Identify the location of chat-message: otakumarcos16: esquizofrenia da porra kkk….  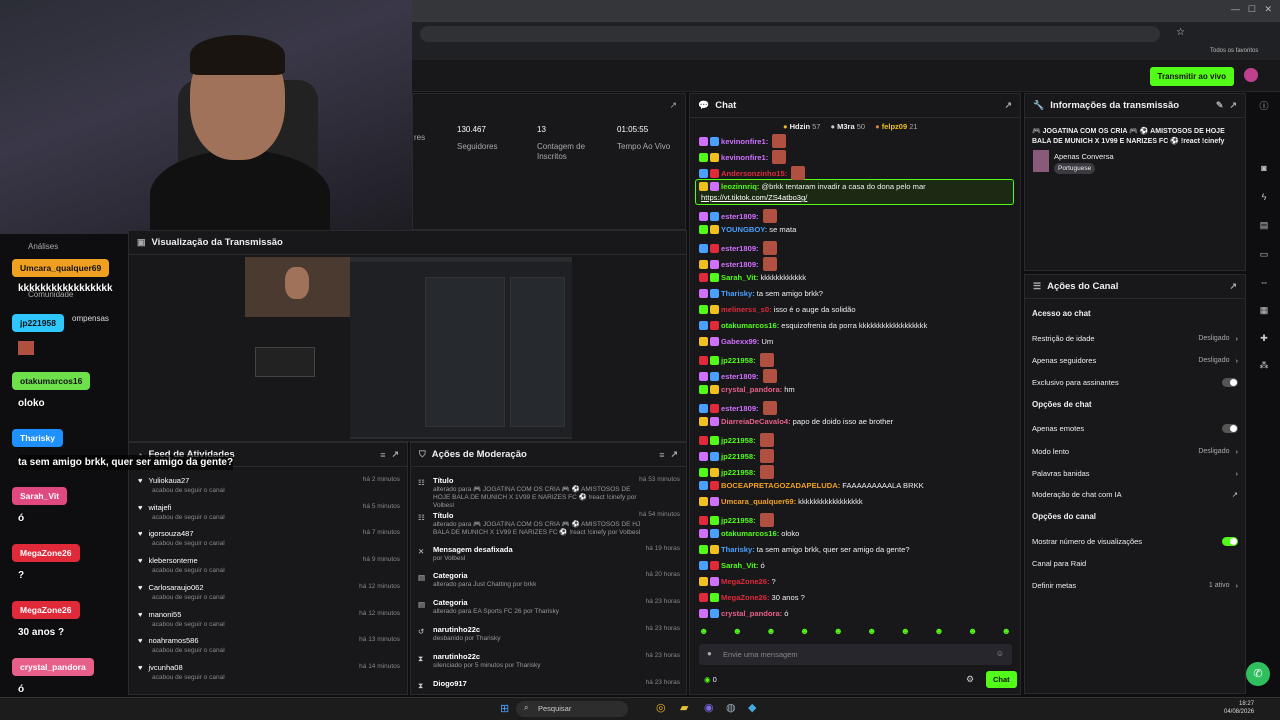
(813, 325).